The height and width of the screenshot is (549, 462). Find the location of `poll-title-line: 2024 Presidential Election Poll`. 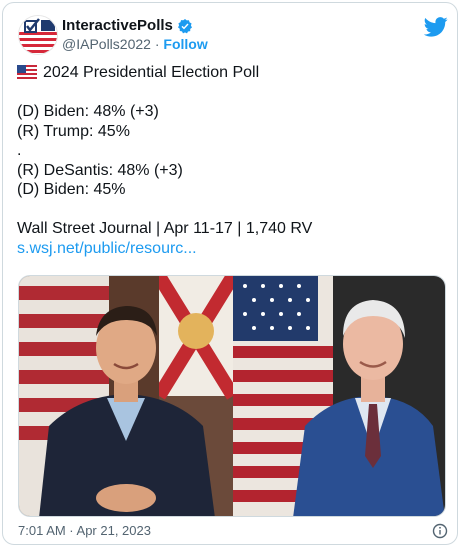

poll-title-line: 2024 Presidential Election Poll is located at coordinates (232, 73).